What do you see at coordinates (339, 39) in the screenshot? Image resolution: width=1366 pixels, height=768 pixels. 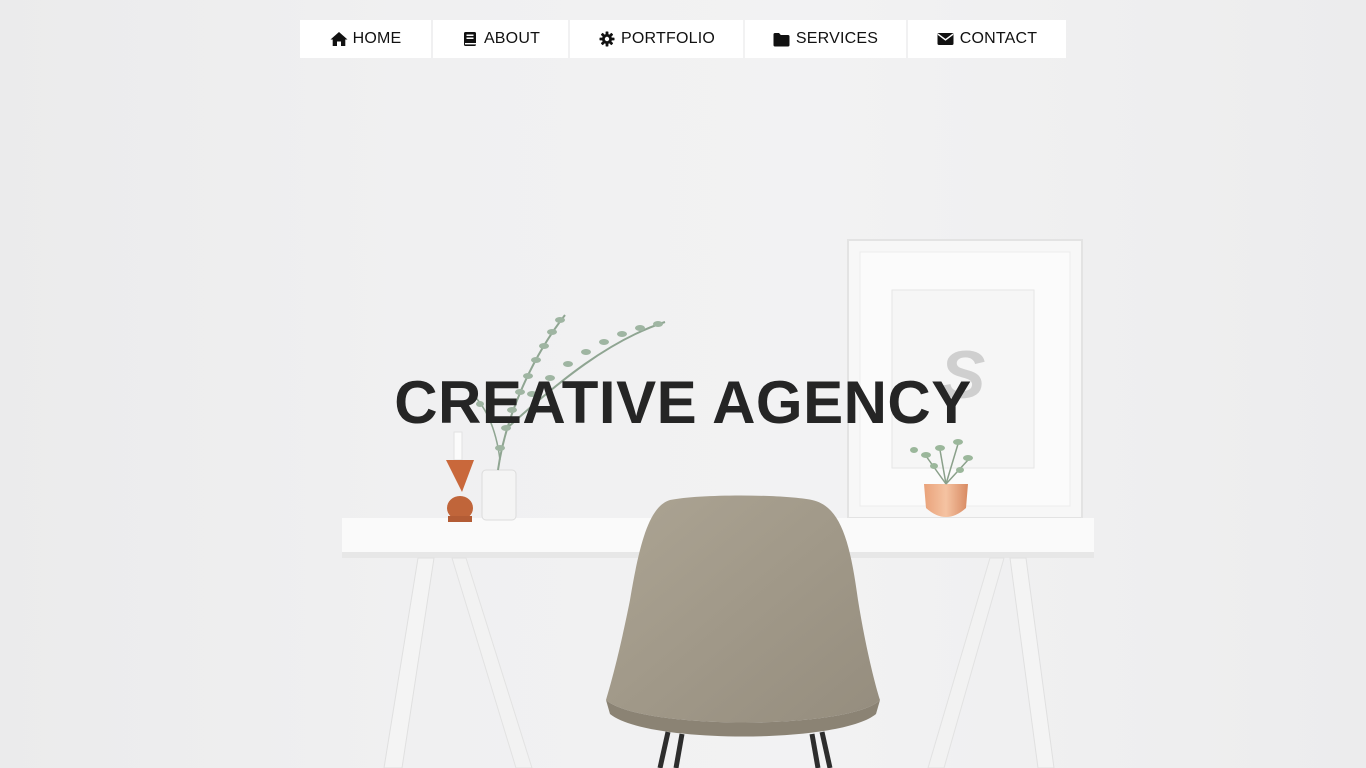 I see `home-icon` at bounding box center [339, 39].